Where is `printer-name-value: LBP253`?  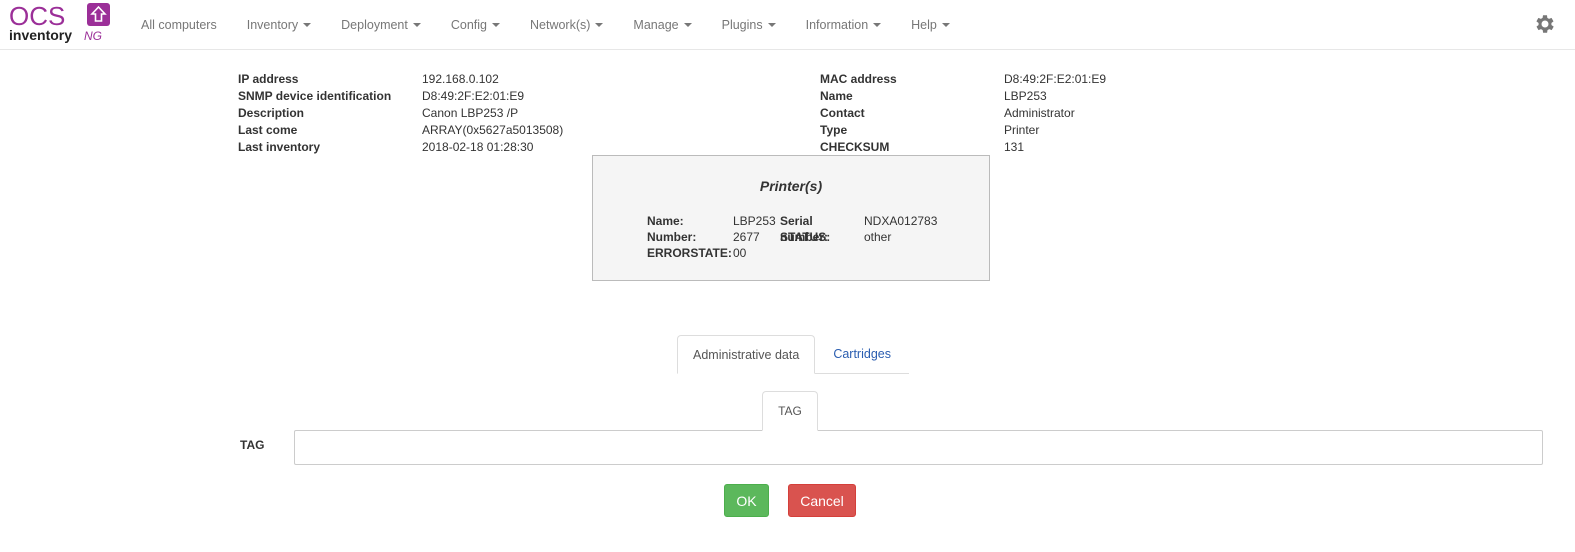 printer-name-value: LBP253 is located at coordinates (754, 221).